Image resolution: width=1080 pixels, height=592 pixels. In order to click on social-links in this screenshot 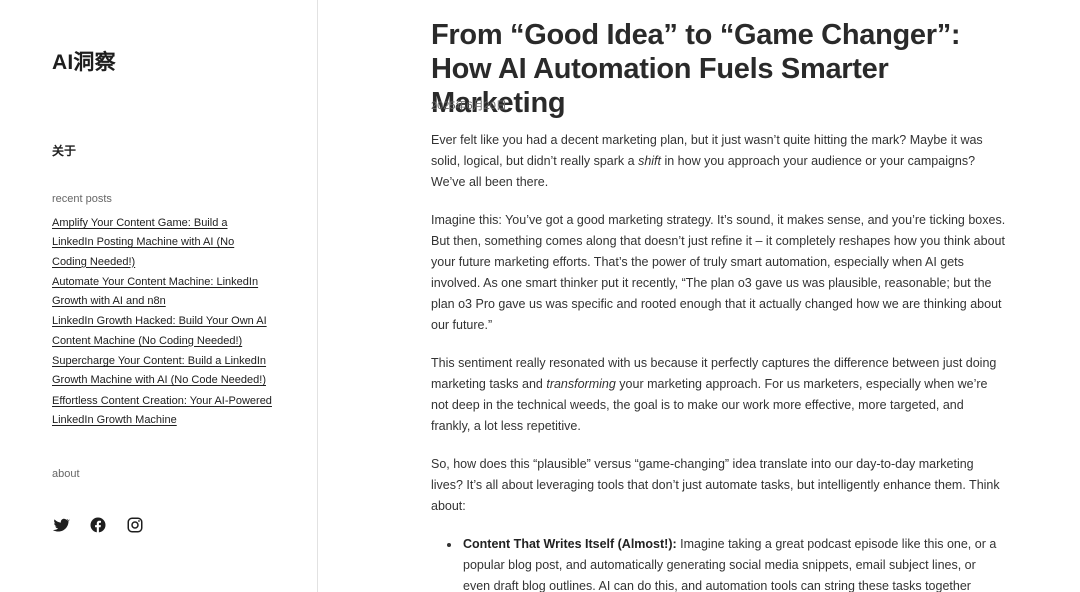, I will do `click(98, 525)`.